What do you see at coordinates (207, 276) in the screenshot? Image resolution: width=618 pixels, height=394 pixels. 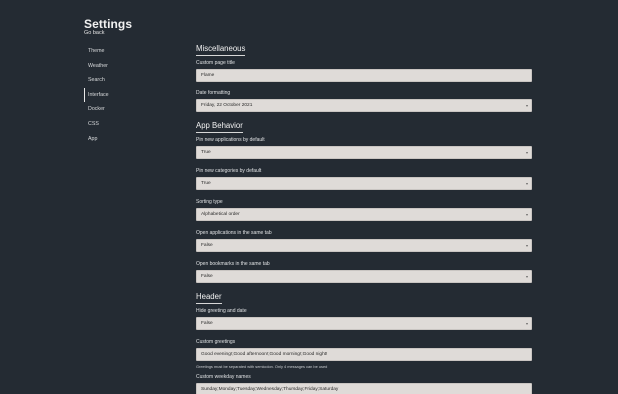 I see `open-bookmarks-same-tab-value: False` at bounding box center [207, 276].